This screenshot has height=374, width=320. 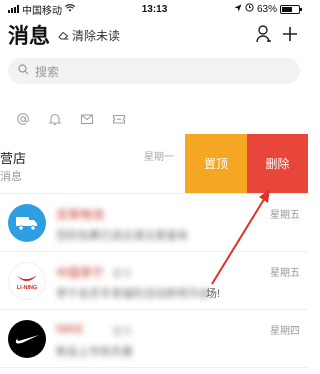 I want to click on search-input: 搜索, so click(x=154, y=71).